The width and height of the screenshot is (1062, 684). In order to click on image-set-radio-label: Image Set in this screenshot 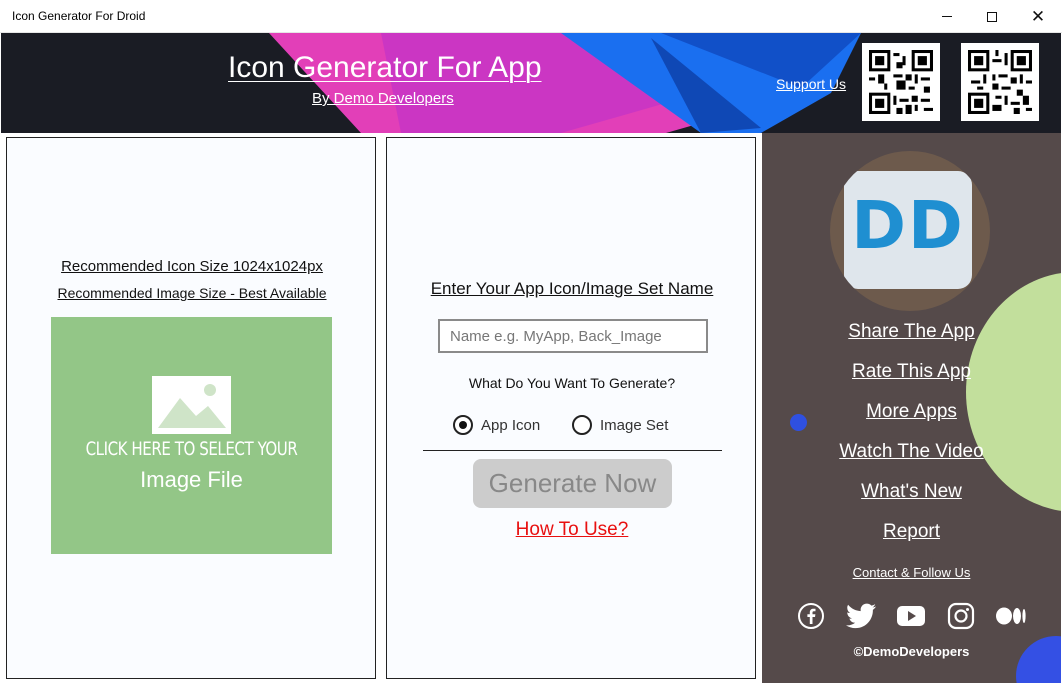, I will do `click(634, 425)`.